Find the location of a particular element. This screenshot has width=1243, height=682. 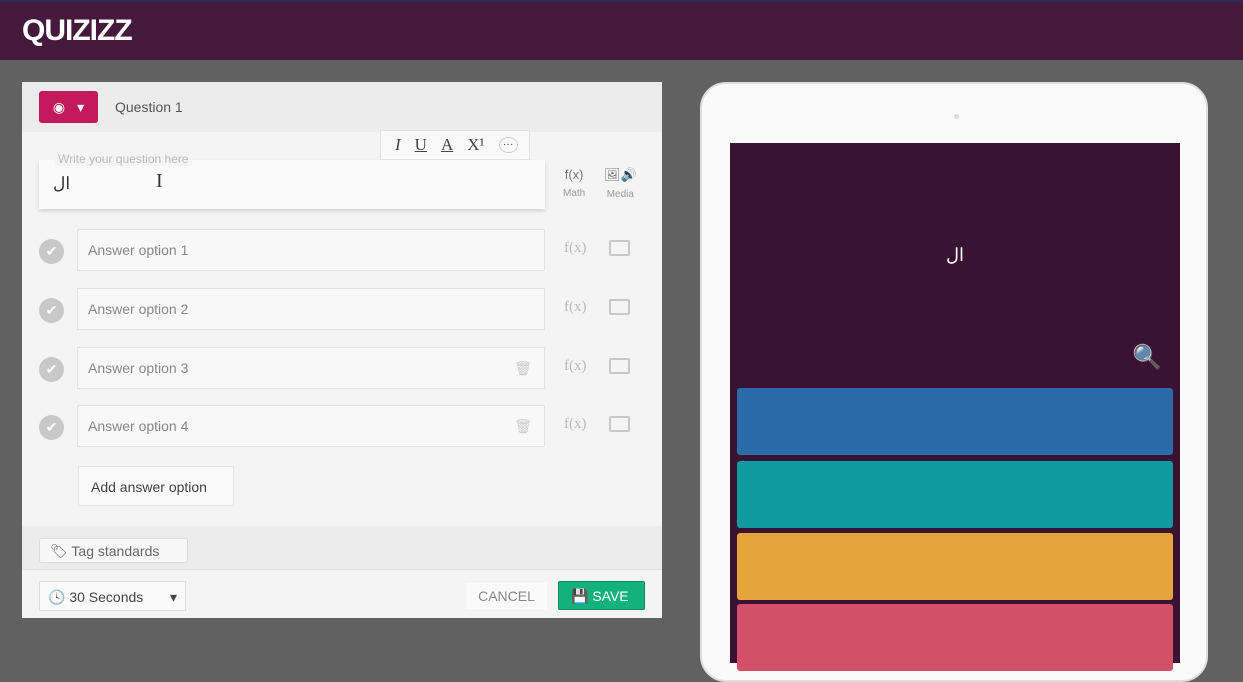

tag-bar: 🏷 Tag standards is located at coordinates (342, 548).